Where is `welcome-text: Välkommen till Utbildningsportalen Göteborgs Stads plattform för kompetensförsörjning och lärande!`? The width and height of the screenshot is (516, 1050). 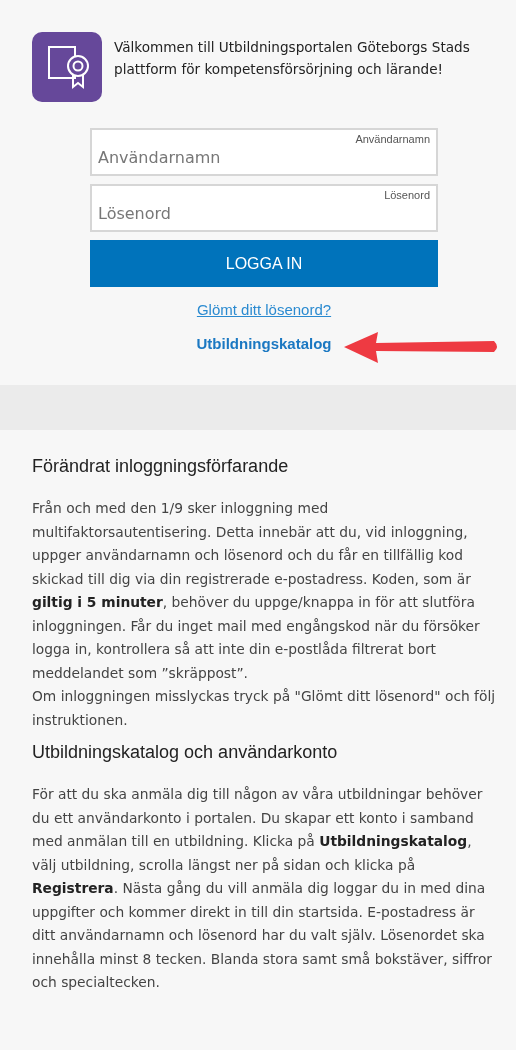
welcome-text: Välkommen till Utbildningsportalen Göteborgs Stads plattform för kompetensförsörjning och lärande! is located at coordinates (292, 58).